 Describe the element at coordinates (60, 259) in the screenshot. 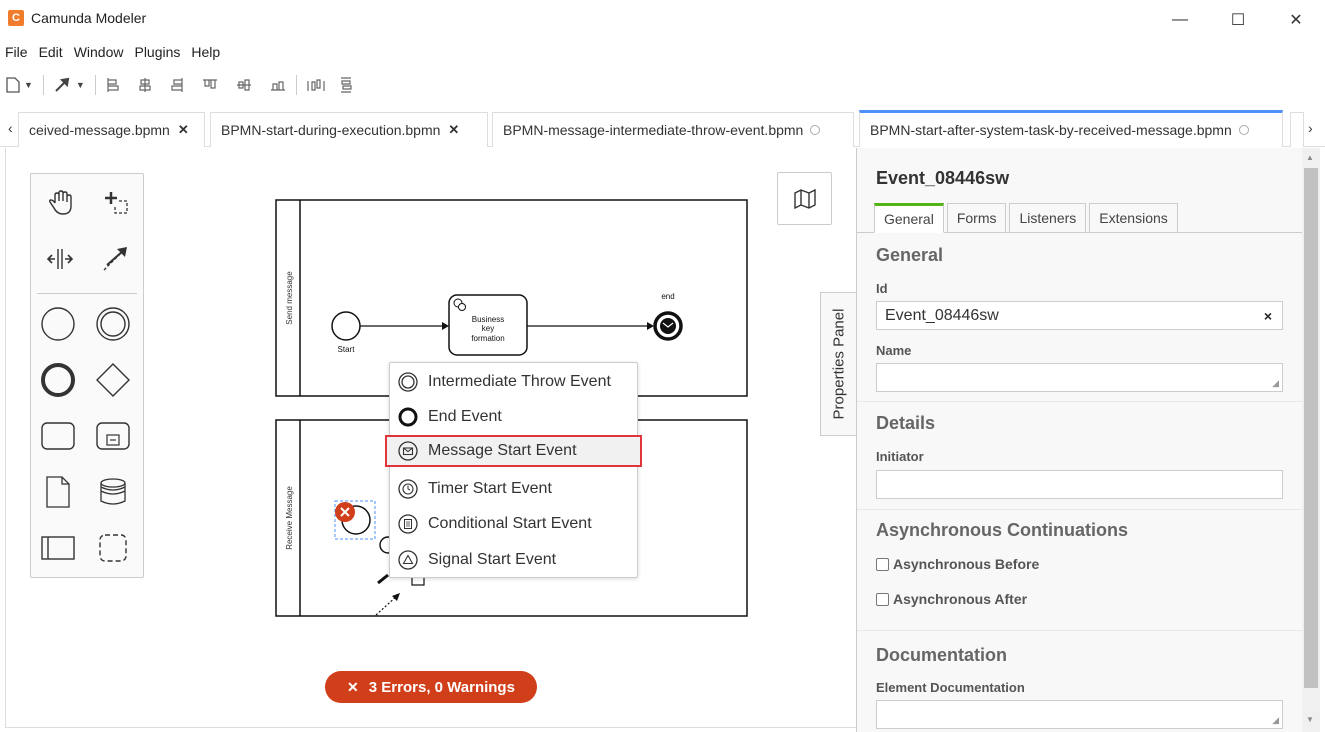

I see `space-tool-icon` at that location.